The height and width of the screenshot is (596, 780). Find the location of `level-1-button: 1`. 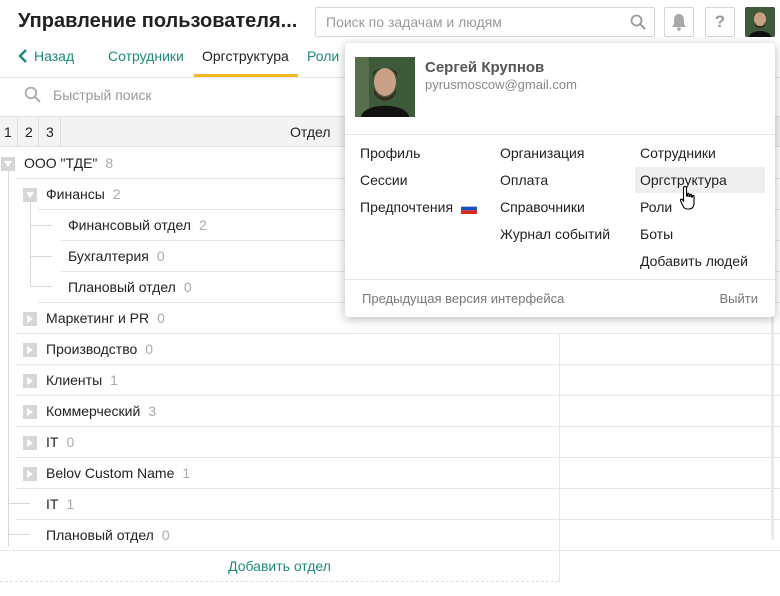

level-1-button: 1 is located at coordinates (8, 132).